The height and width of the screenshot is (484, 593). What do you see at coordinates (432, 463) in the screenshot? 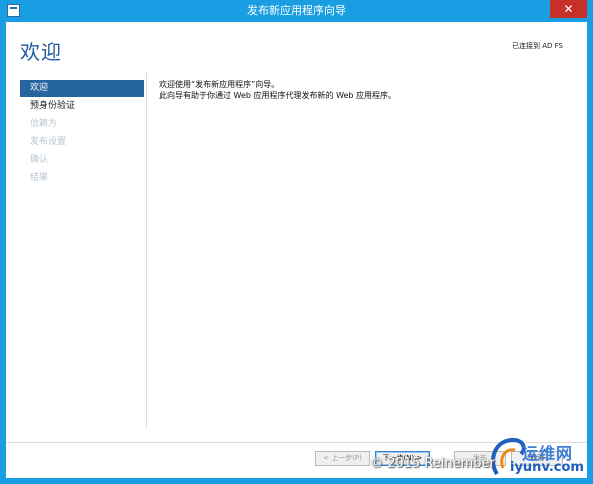
I see `watermark-copyright: © 2015 Reinember` at bounding box center [432, 463].